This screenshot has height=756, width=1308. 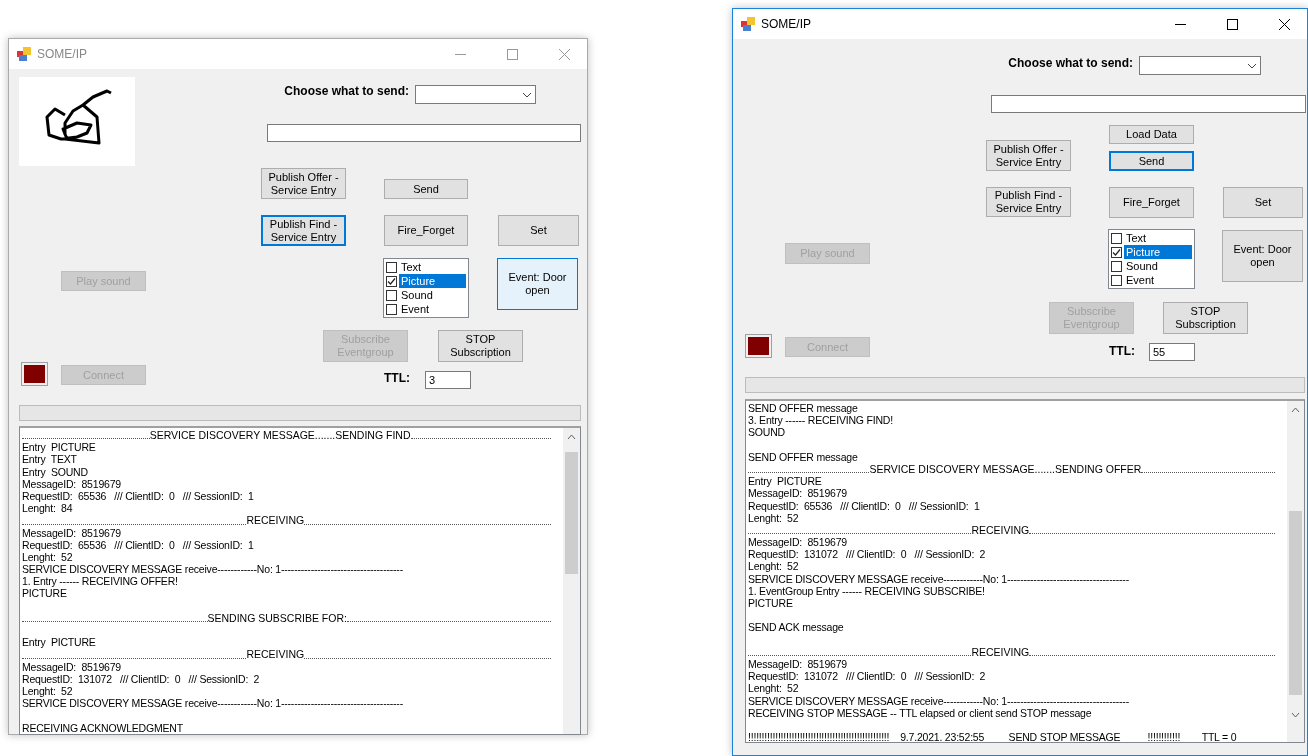 I want to click on log-line: 1. EventGroup Entry ------ RECEIVING SUBSCRIBE!, so click(x=867, y=590).